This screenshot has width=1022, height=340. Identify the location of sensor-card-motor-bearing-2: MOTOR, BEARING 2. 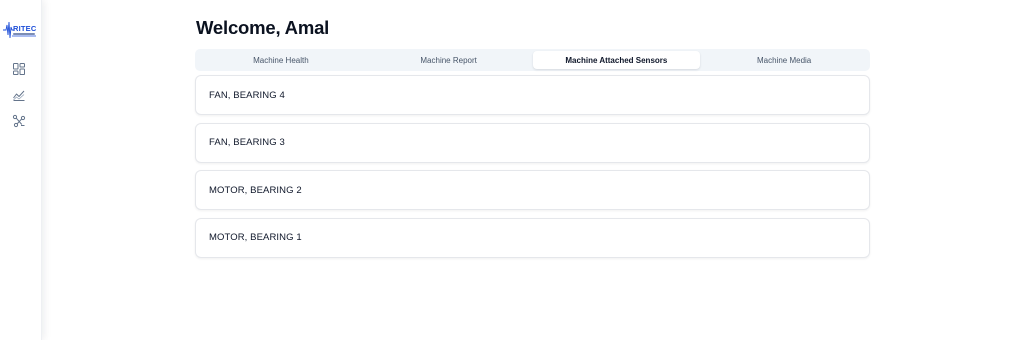
(532, 190).